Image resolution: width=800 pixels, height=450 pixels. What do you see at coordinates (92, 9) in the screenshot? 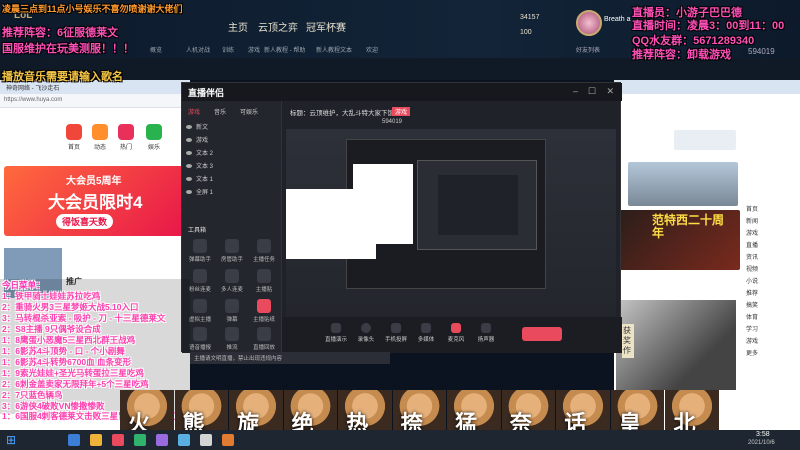
I see `overlay-top-left: 凌晨三点到11点小号娱乐不喜勿喷谢谢大佬们` at bounding box center [92, 9].